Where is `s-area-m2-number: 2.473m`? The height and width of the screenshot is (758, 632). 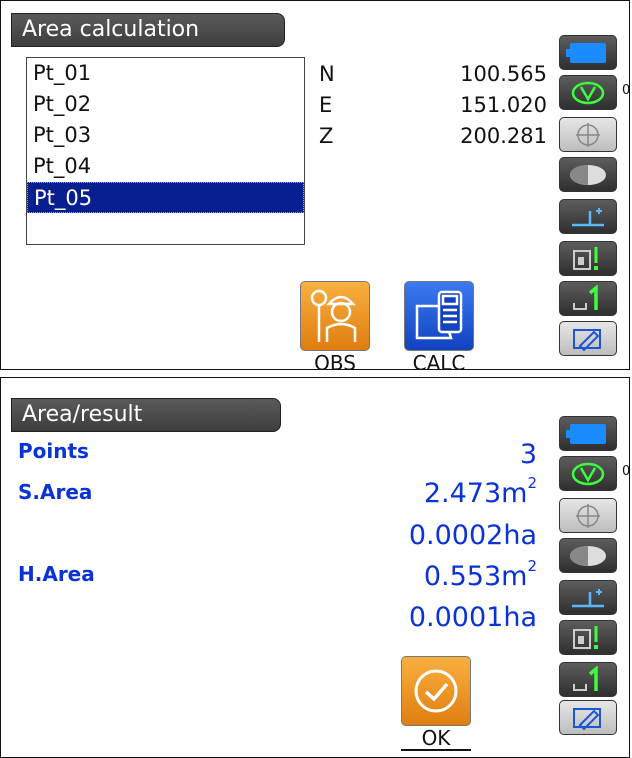 s-area-m2-number: 2.473m is located at coordinates (475, 493).